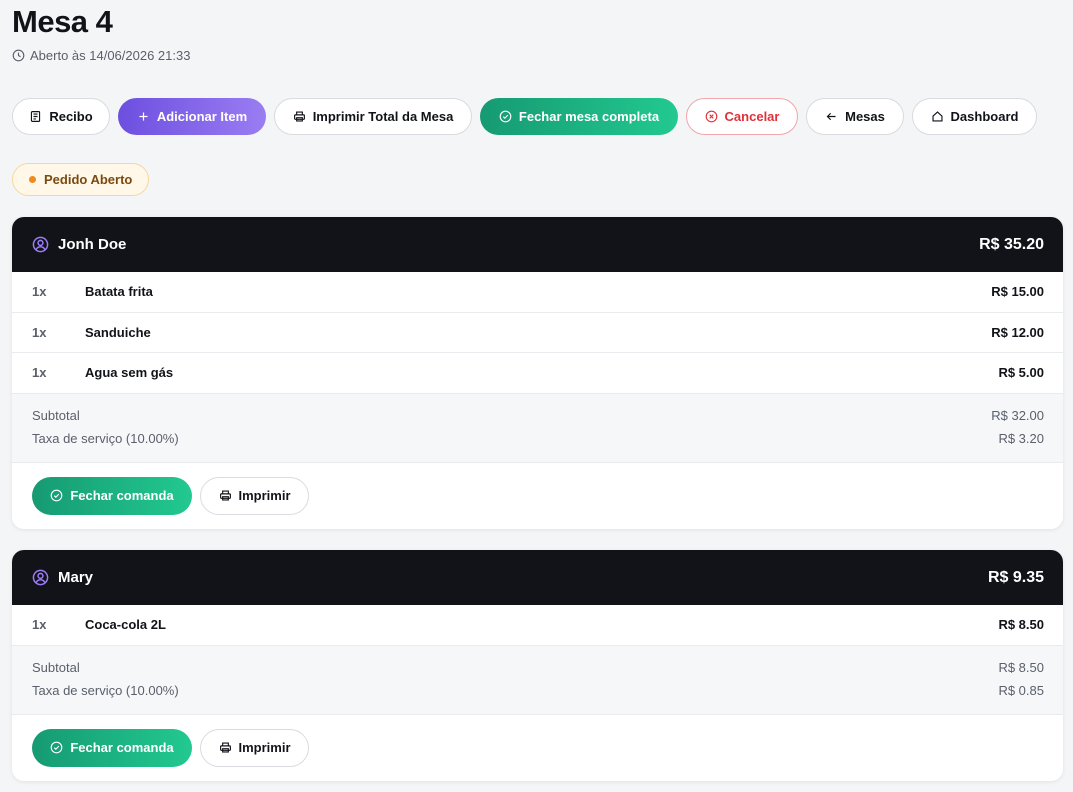 The width and height of the screenshot is (1073, 792). I want to click on cancel-label: Cancelar, so click(752, 116).